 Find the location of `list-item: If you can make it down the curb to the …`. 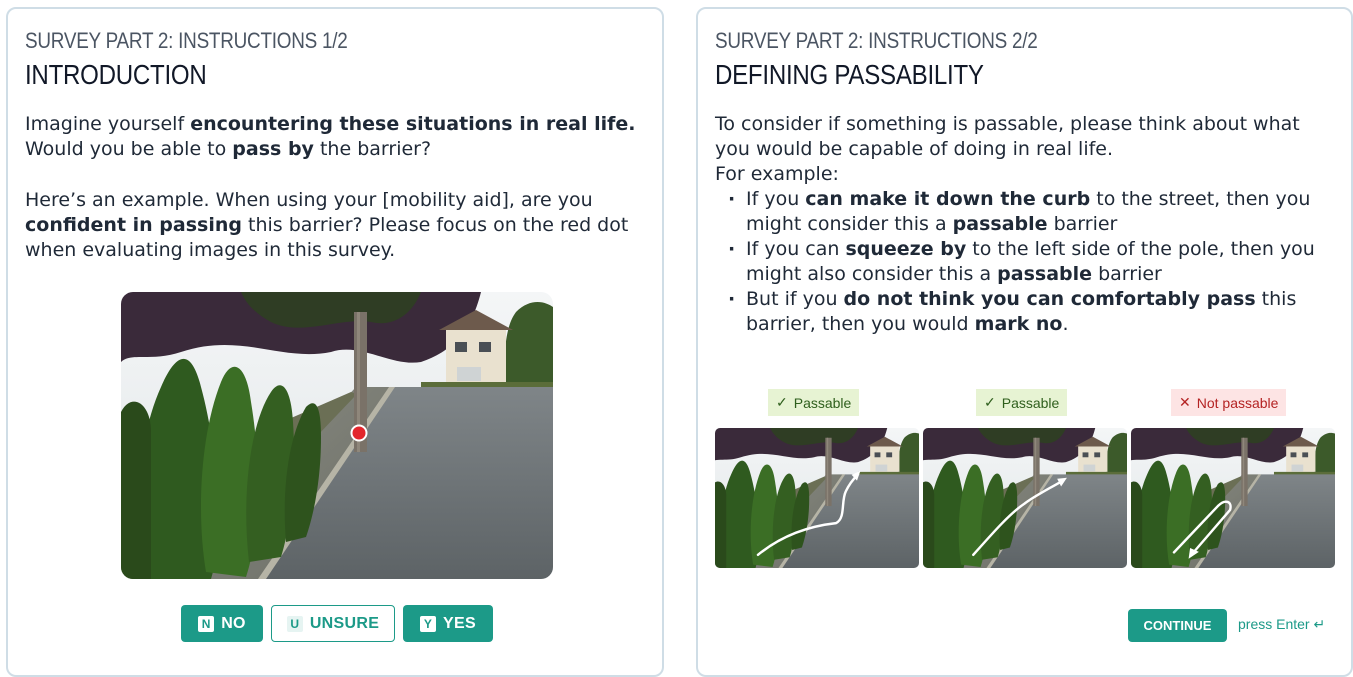

list-item: If you can make it down the curb to the … is located at coordinates (1025, 212).